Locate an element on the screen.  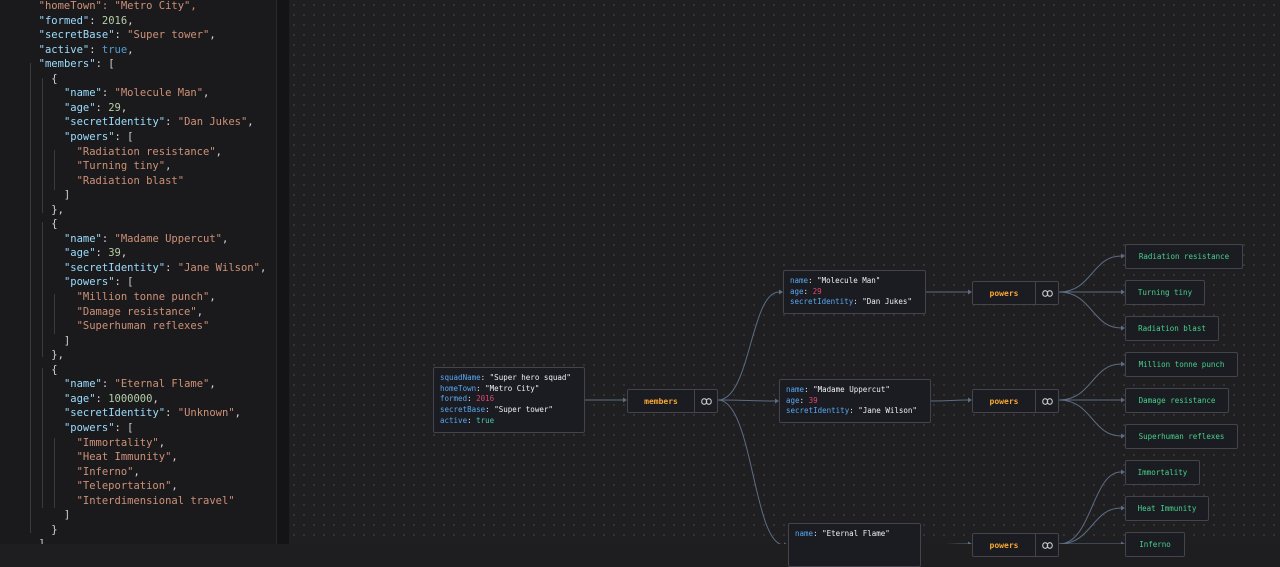
node-key: secretIdentity is located at coordinates (818, 411).